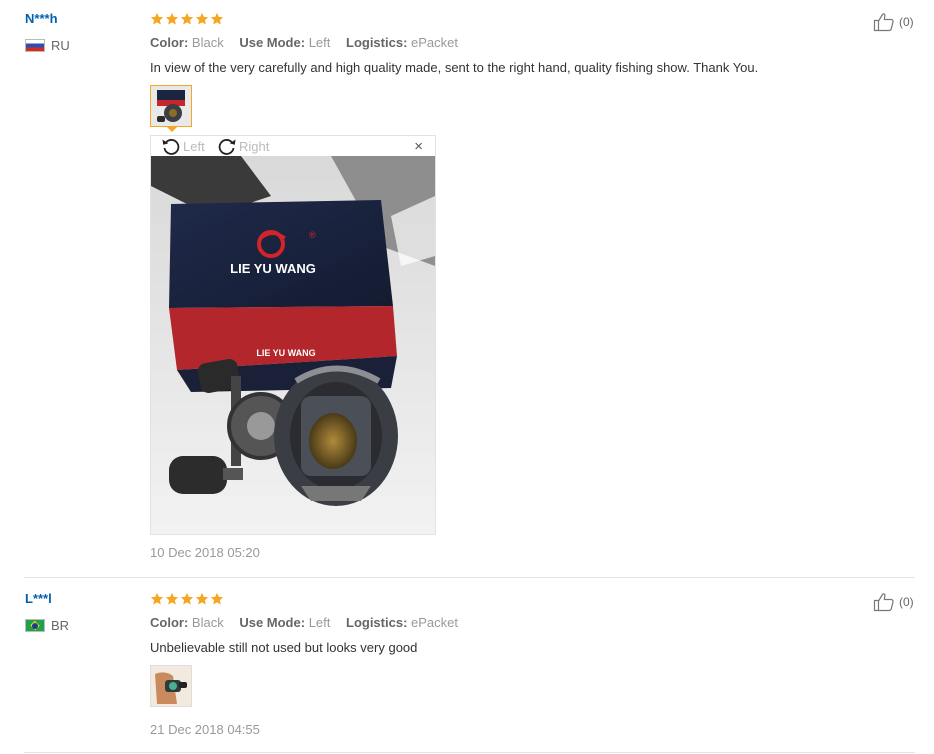 This screenshot has height=754, width=934. What do you see at coordinates (205, 729) in the screenshot?
I see `review-date: 21 Dec 2018 04:55` at bounding box center [205, 729].